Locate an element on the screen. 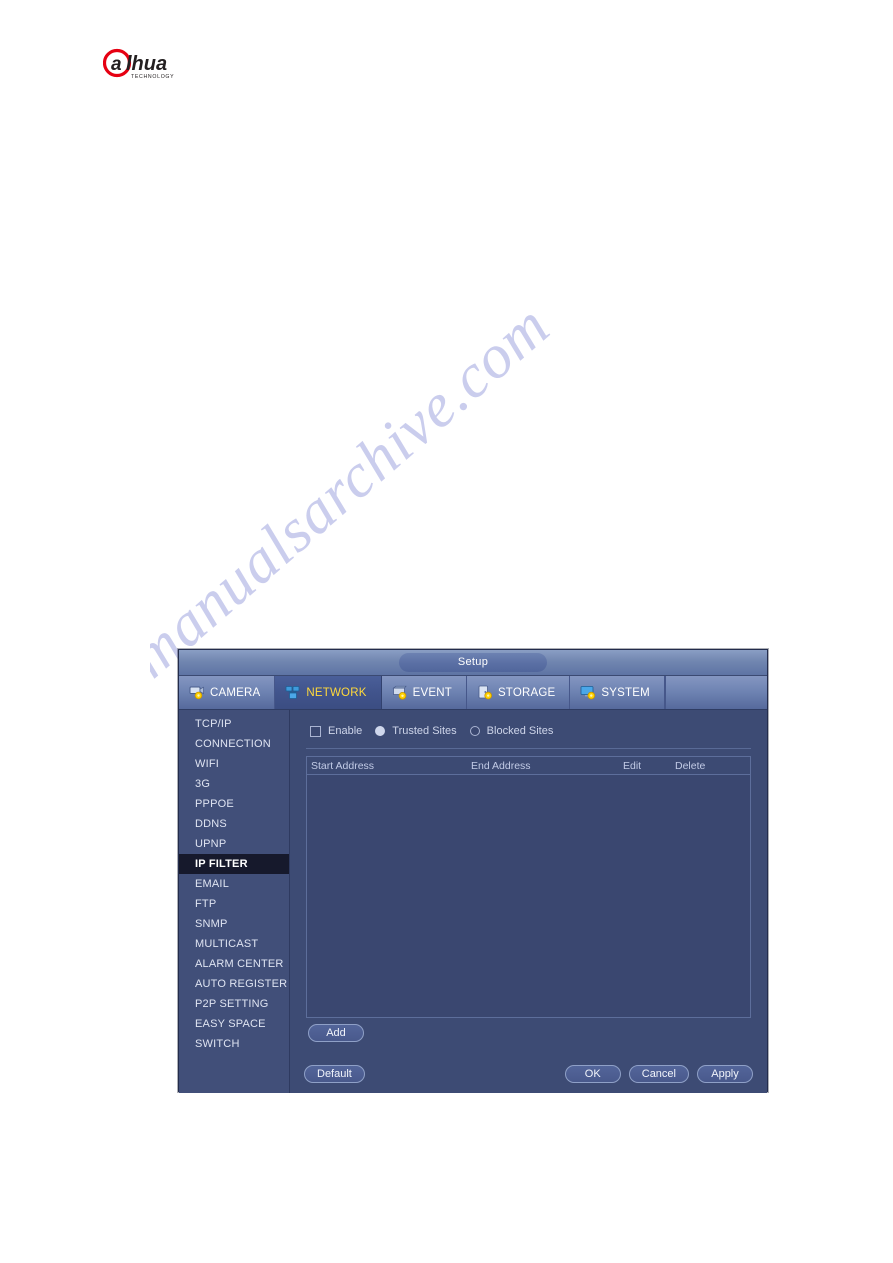  sidebar-item-connection: CONNECTION is located at coordinates (234, 744).